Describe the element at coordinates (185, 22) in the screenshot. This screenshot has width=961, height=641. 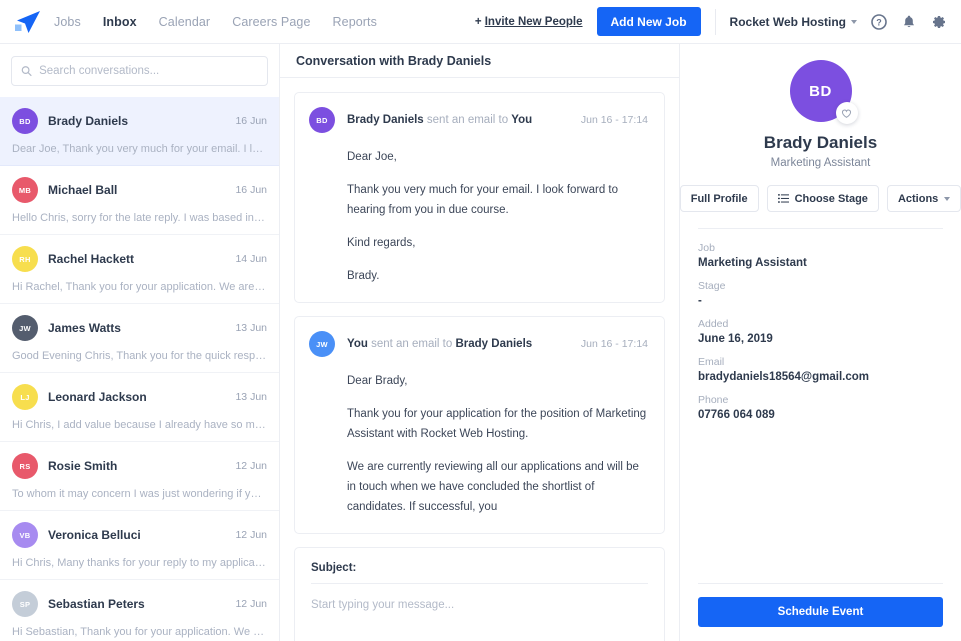
I see `nav-item-calendar: Calendar` at that location.